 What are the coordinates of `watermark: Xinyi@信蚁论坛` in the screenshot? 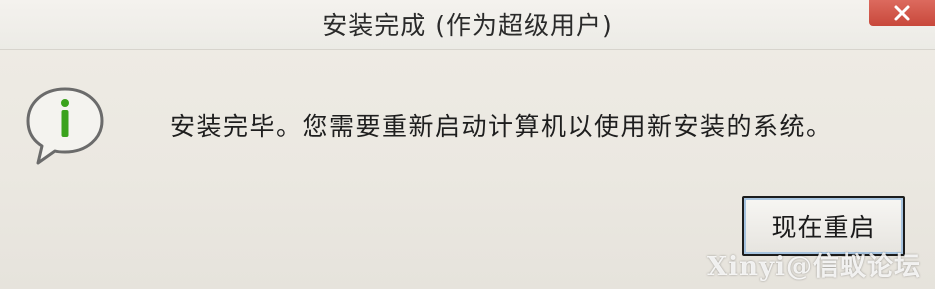 It's located at (814, 267).